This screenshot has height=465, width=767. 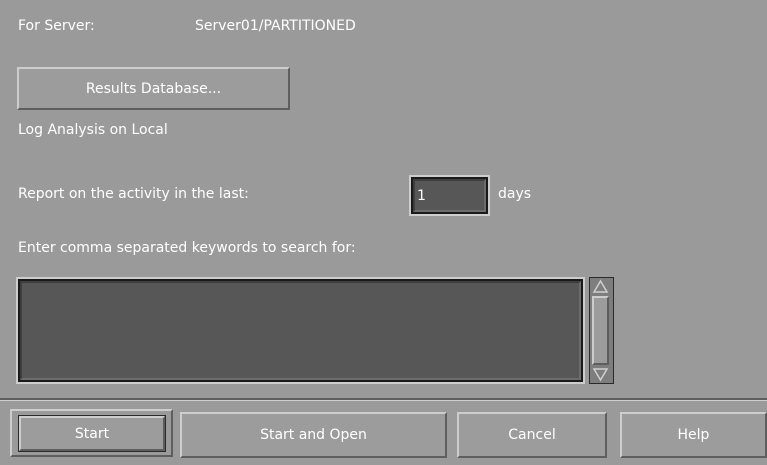 I want to click on keywords-scrollbar, so click(x=601, y=330).